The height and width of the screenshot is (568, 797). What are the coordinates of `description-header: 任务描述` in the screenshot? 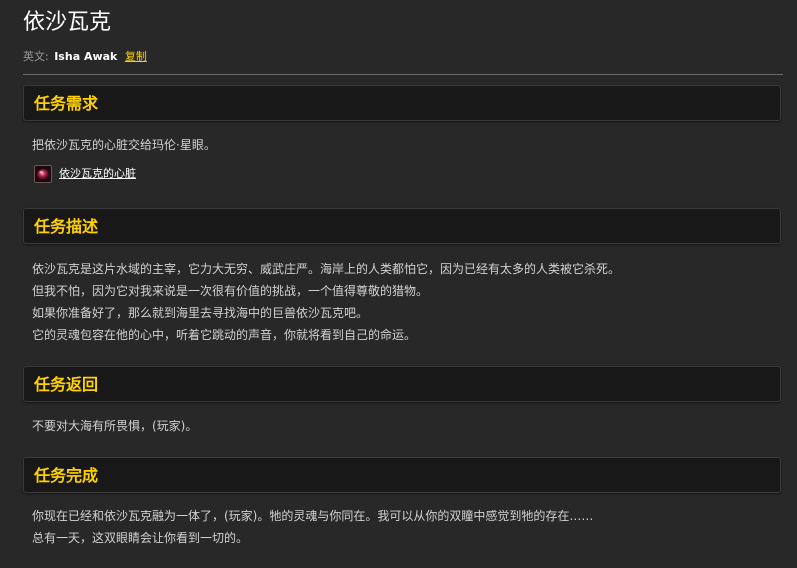 It's located at (402, 226).